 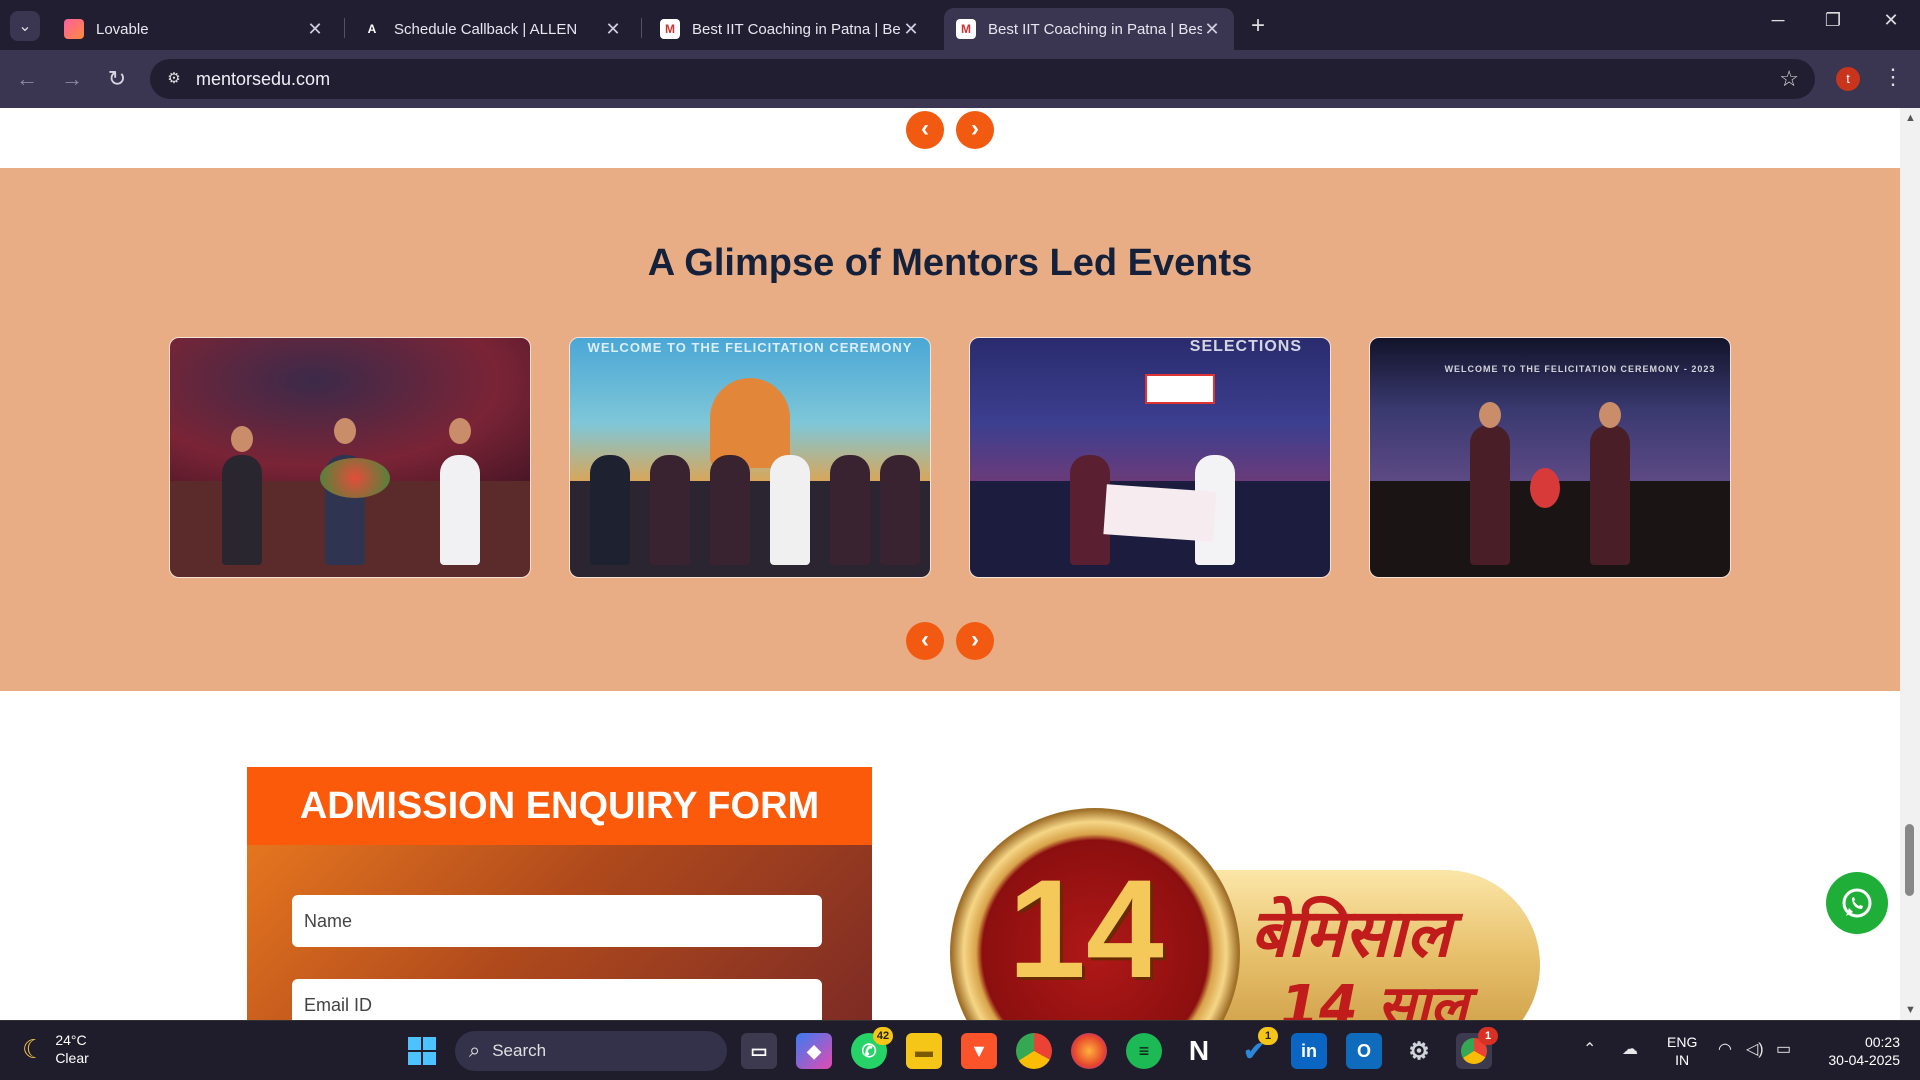 I want to click on allen-favicon-icon: A, so click(x=372, y=29).